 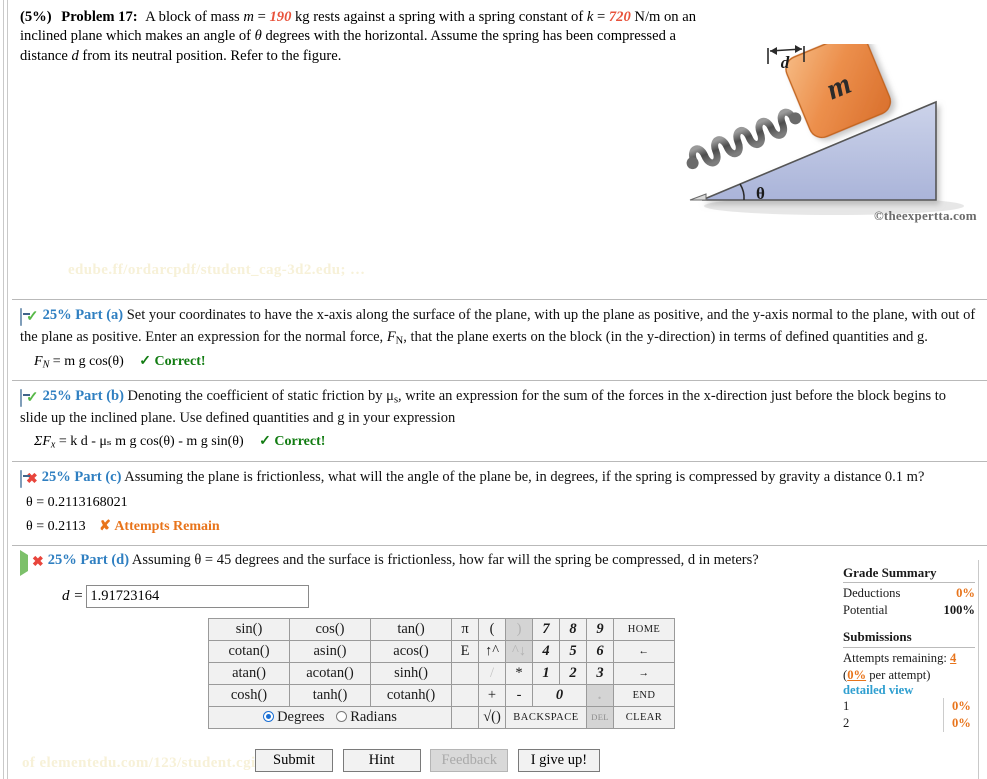 What do you see at coordinates (24, 562) in the screenshot?
I see `play-triangle-icon` at bounding box center [24, 562].